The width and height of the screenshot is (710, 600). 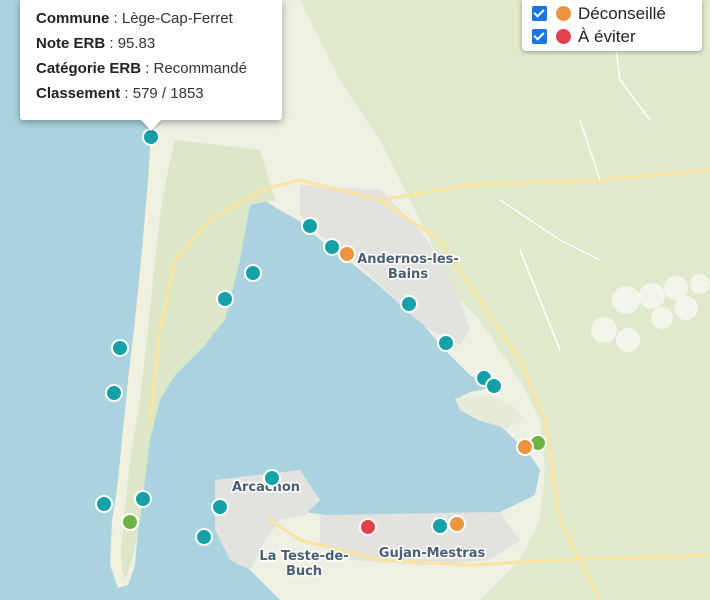 I want to click on marker-eviter, so click(x=368, y=527).